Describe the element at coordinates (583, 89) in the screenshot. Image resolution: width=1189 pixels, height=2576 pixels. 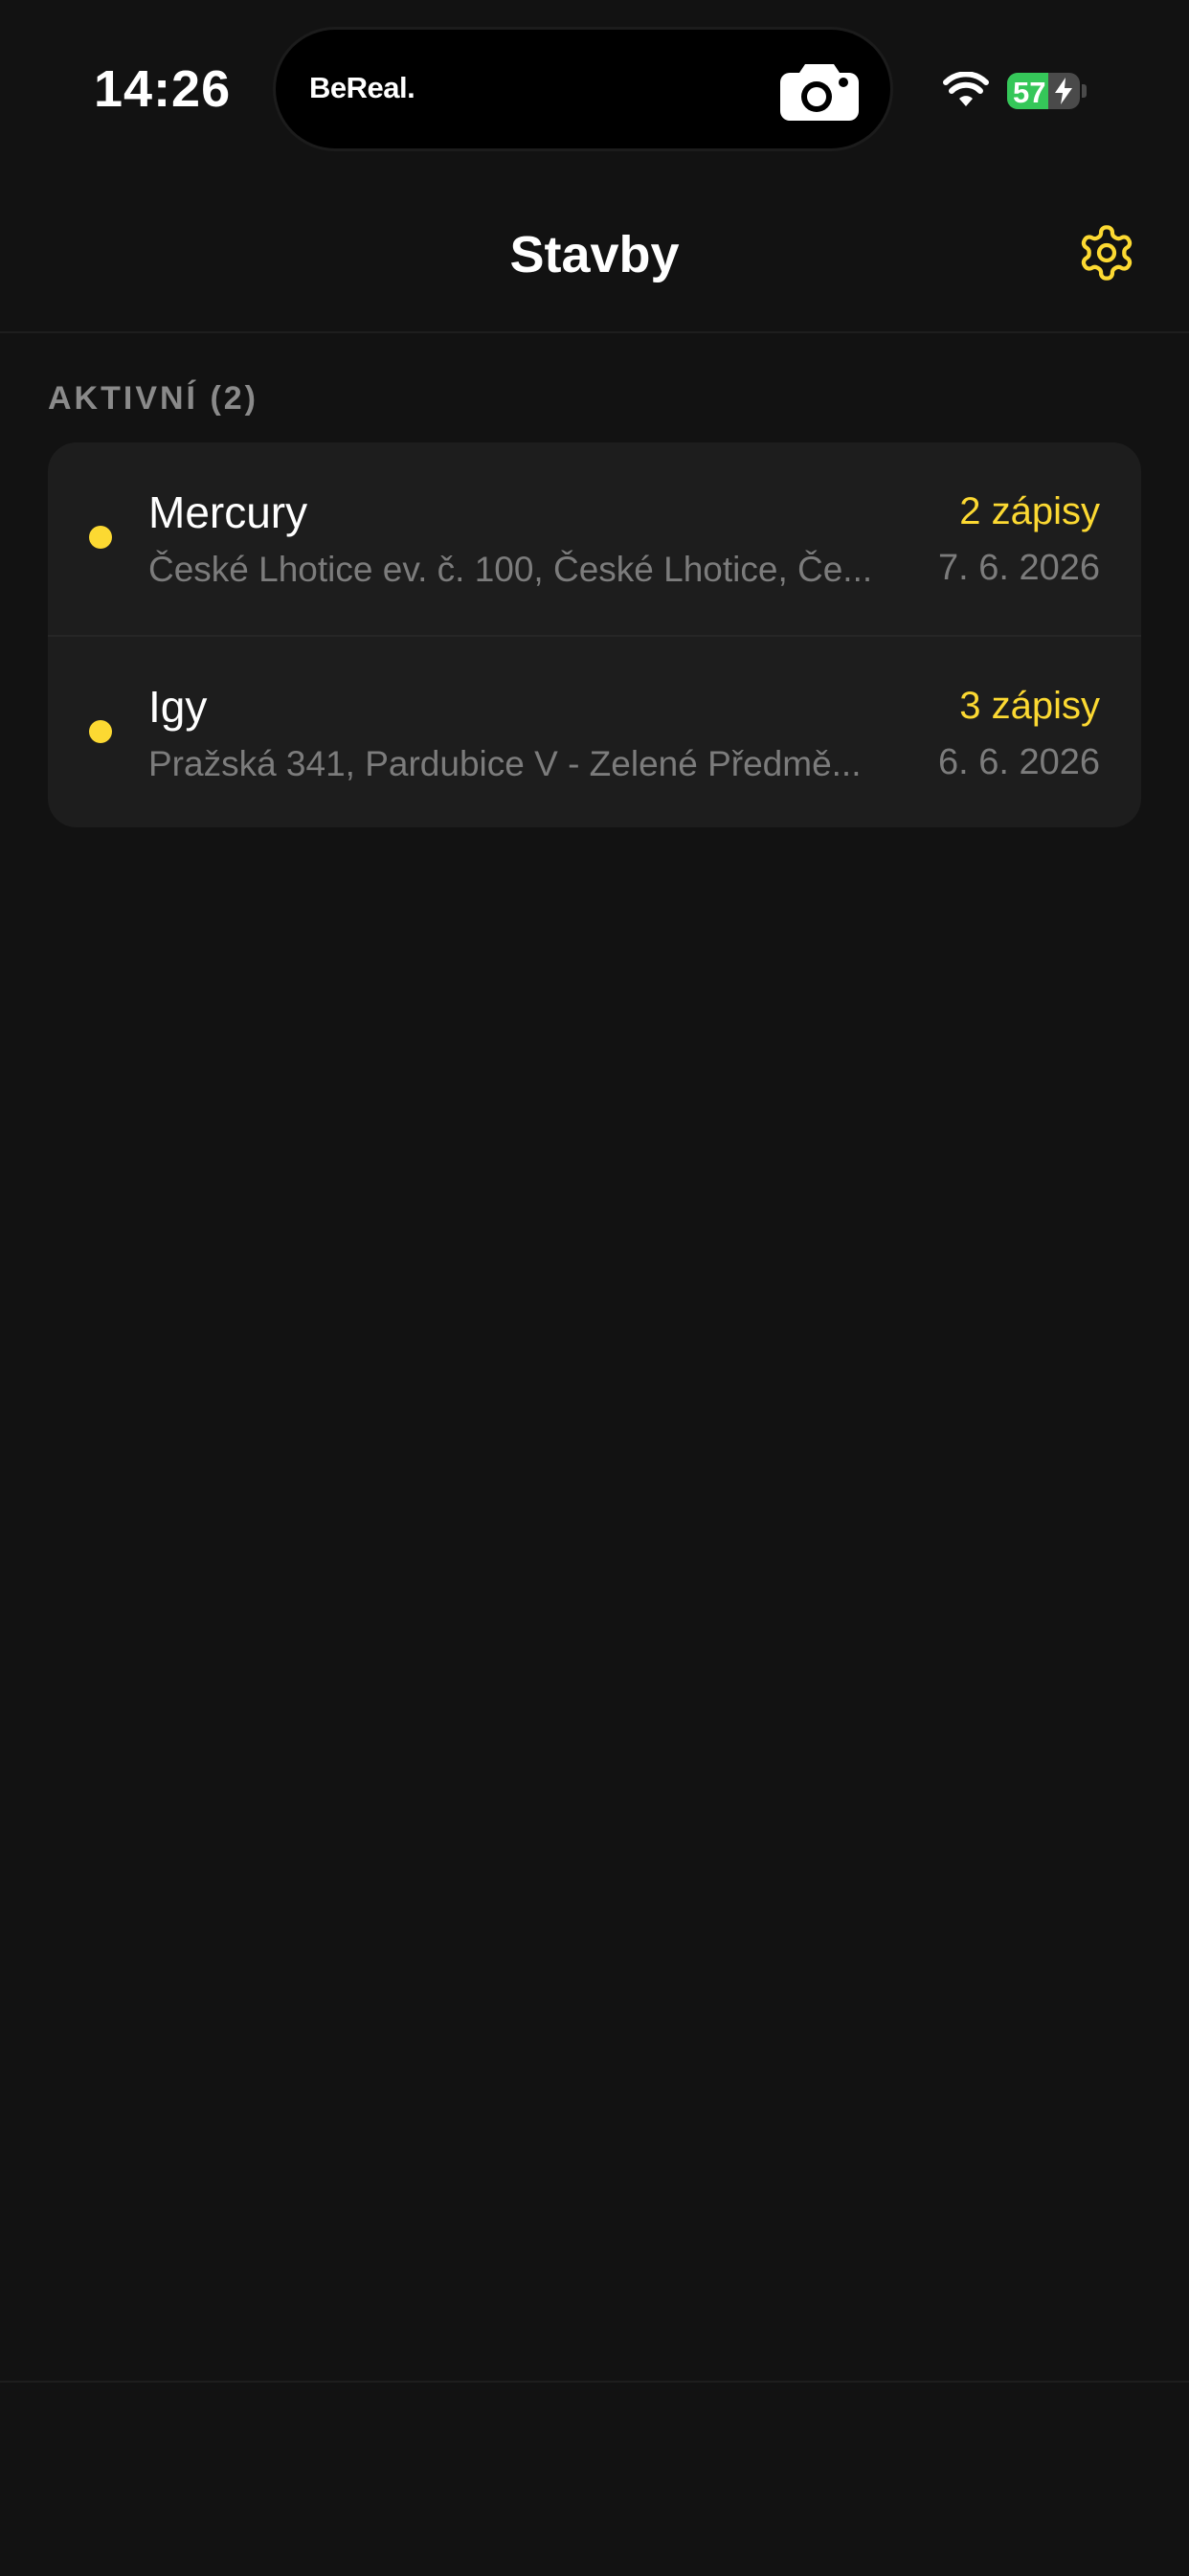
I see `dynamic-island: BeReal.` at that location.